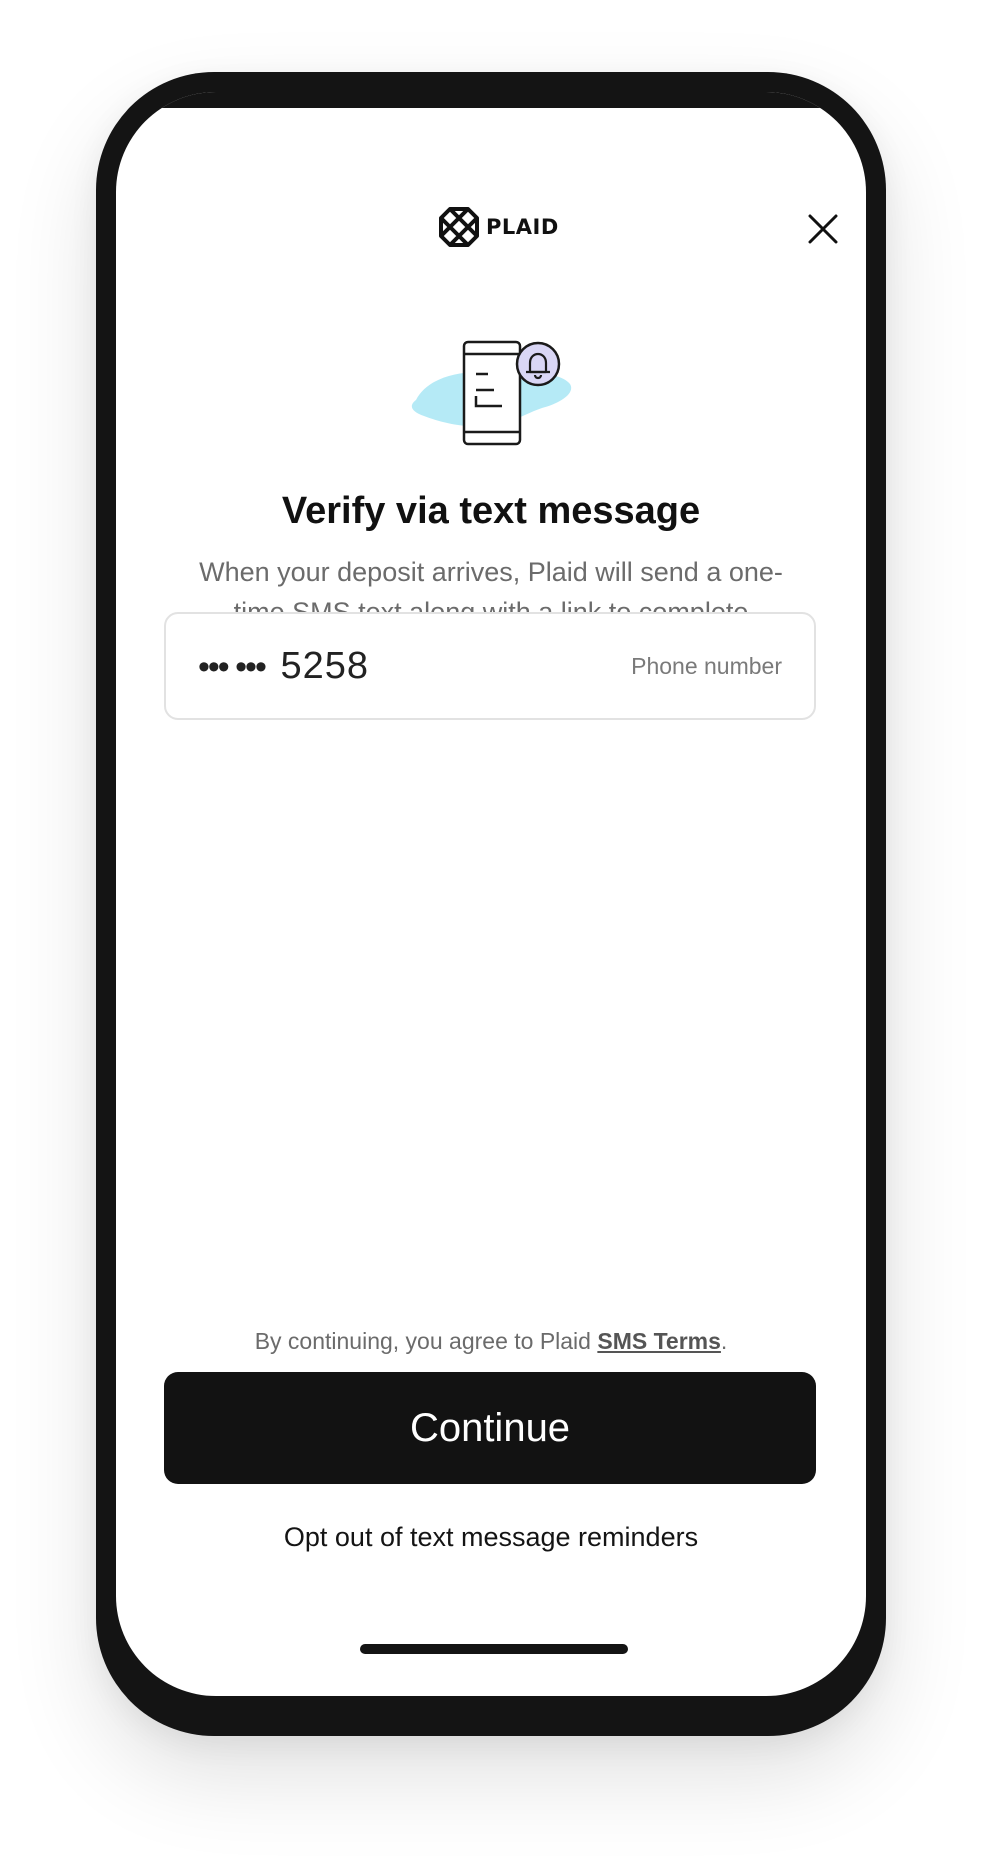 The height and width of the screenshot is (1856, 982). What do you see at coordinates (324, 665) in the screenshot?
I see `phone-last-digits: 5258` at bounding box center [324, 665].